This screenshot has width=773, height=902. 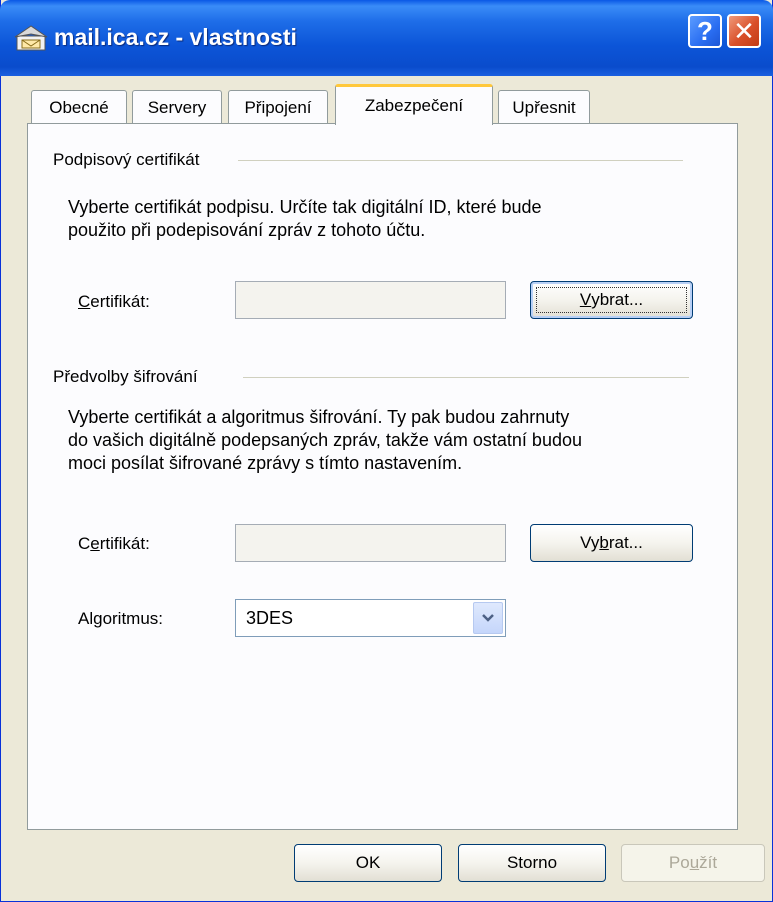 What do you see at coordinates (121, 618) in the screenshot?
I see `algorithm-label: Algoritmus:` at bounding box center [121, 618].